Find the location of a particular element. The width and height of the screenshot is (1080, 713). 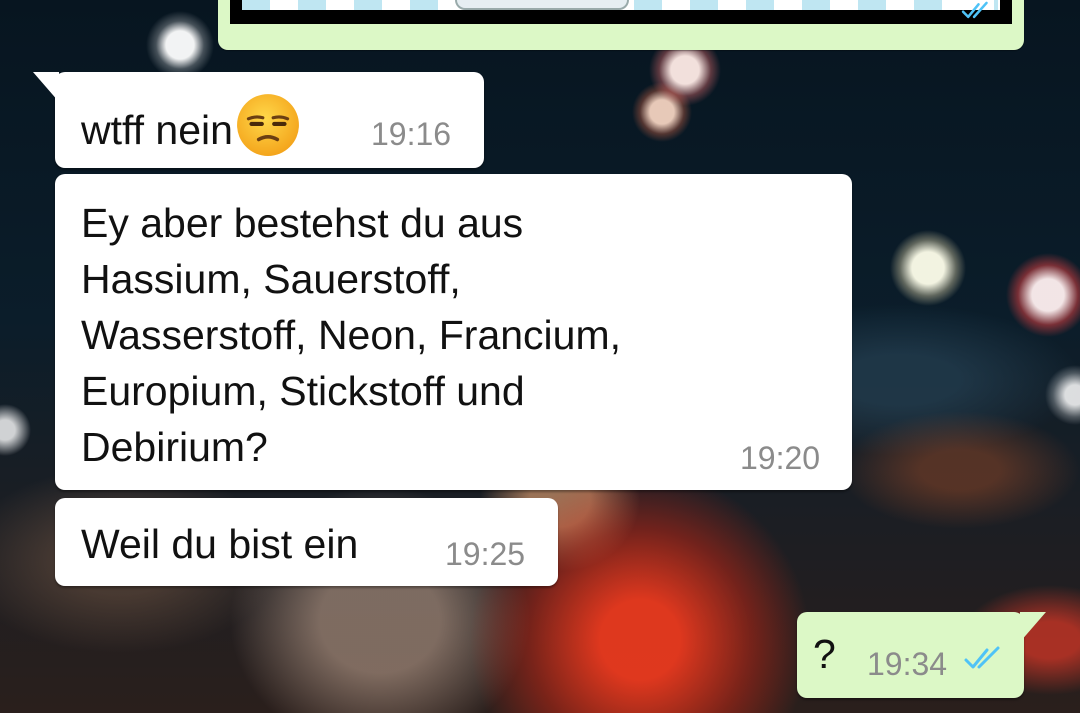

image-shape is located at coordinates (542, 5).